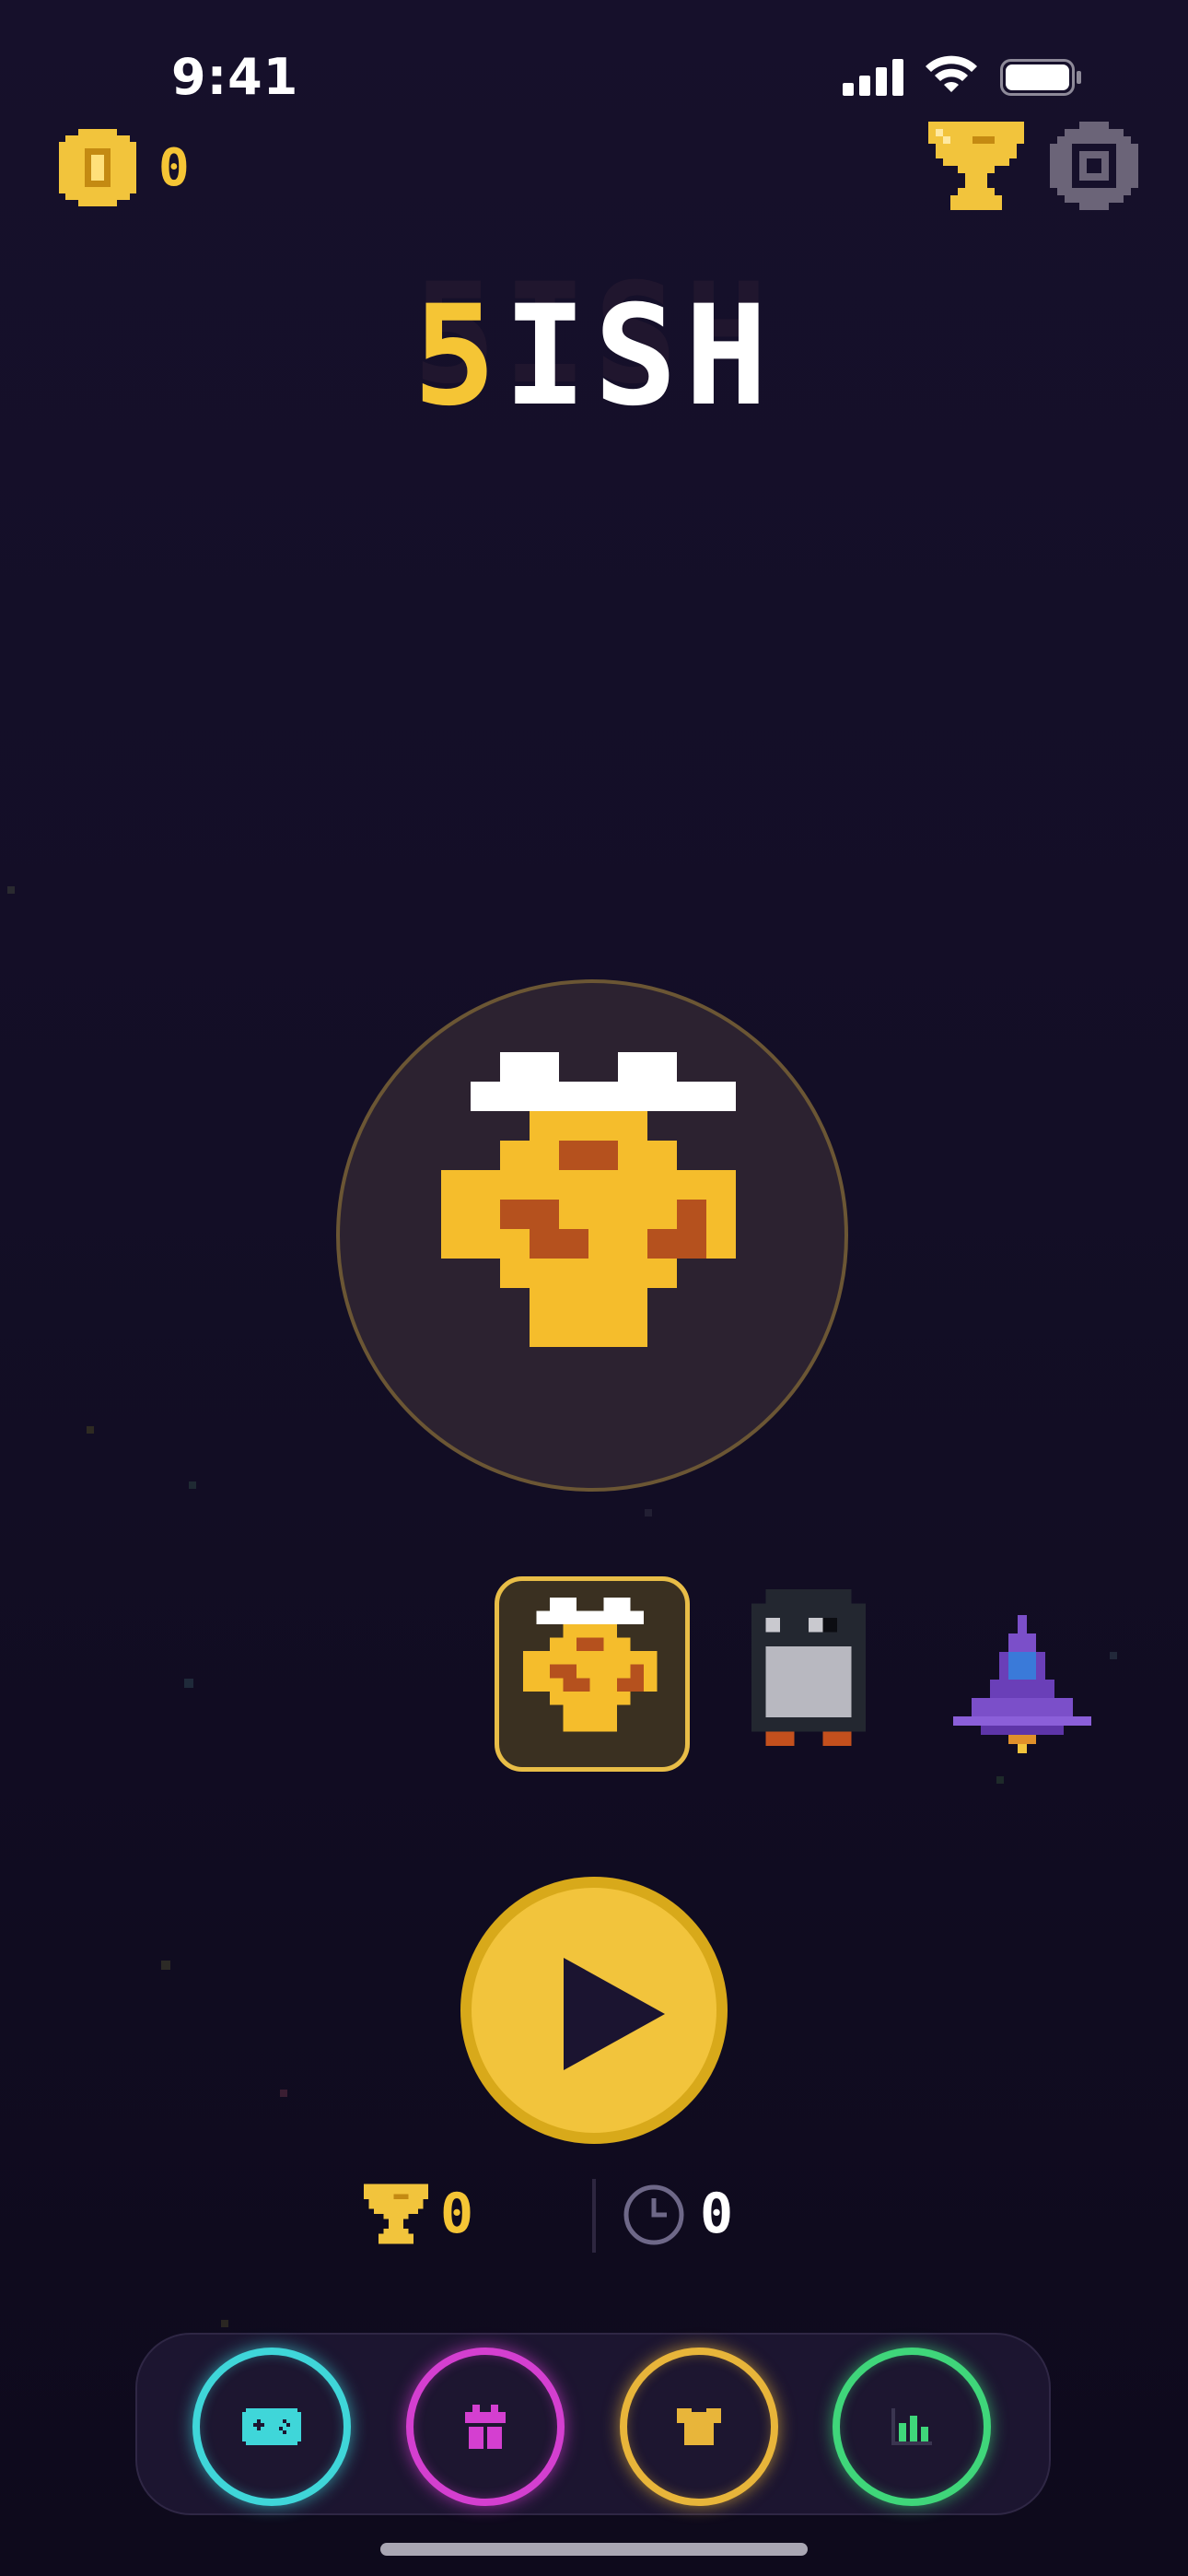  Describe the element at coordinates (594, 2216) in the screenshot. I see `stats-divider` at that location.